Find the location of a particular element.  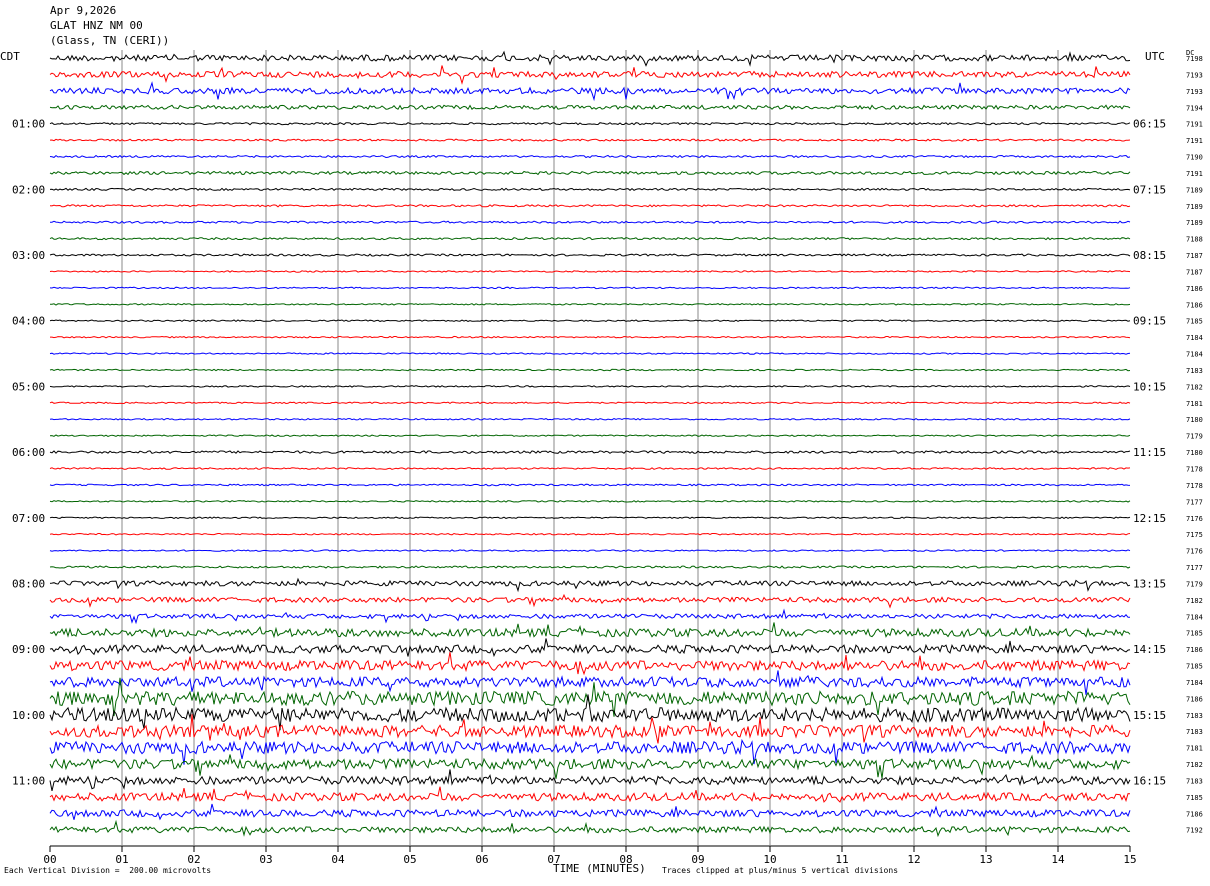

x-tick-label: 05 is located at coordinates (409, 859).